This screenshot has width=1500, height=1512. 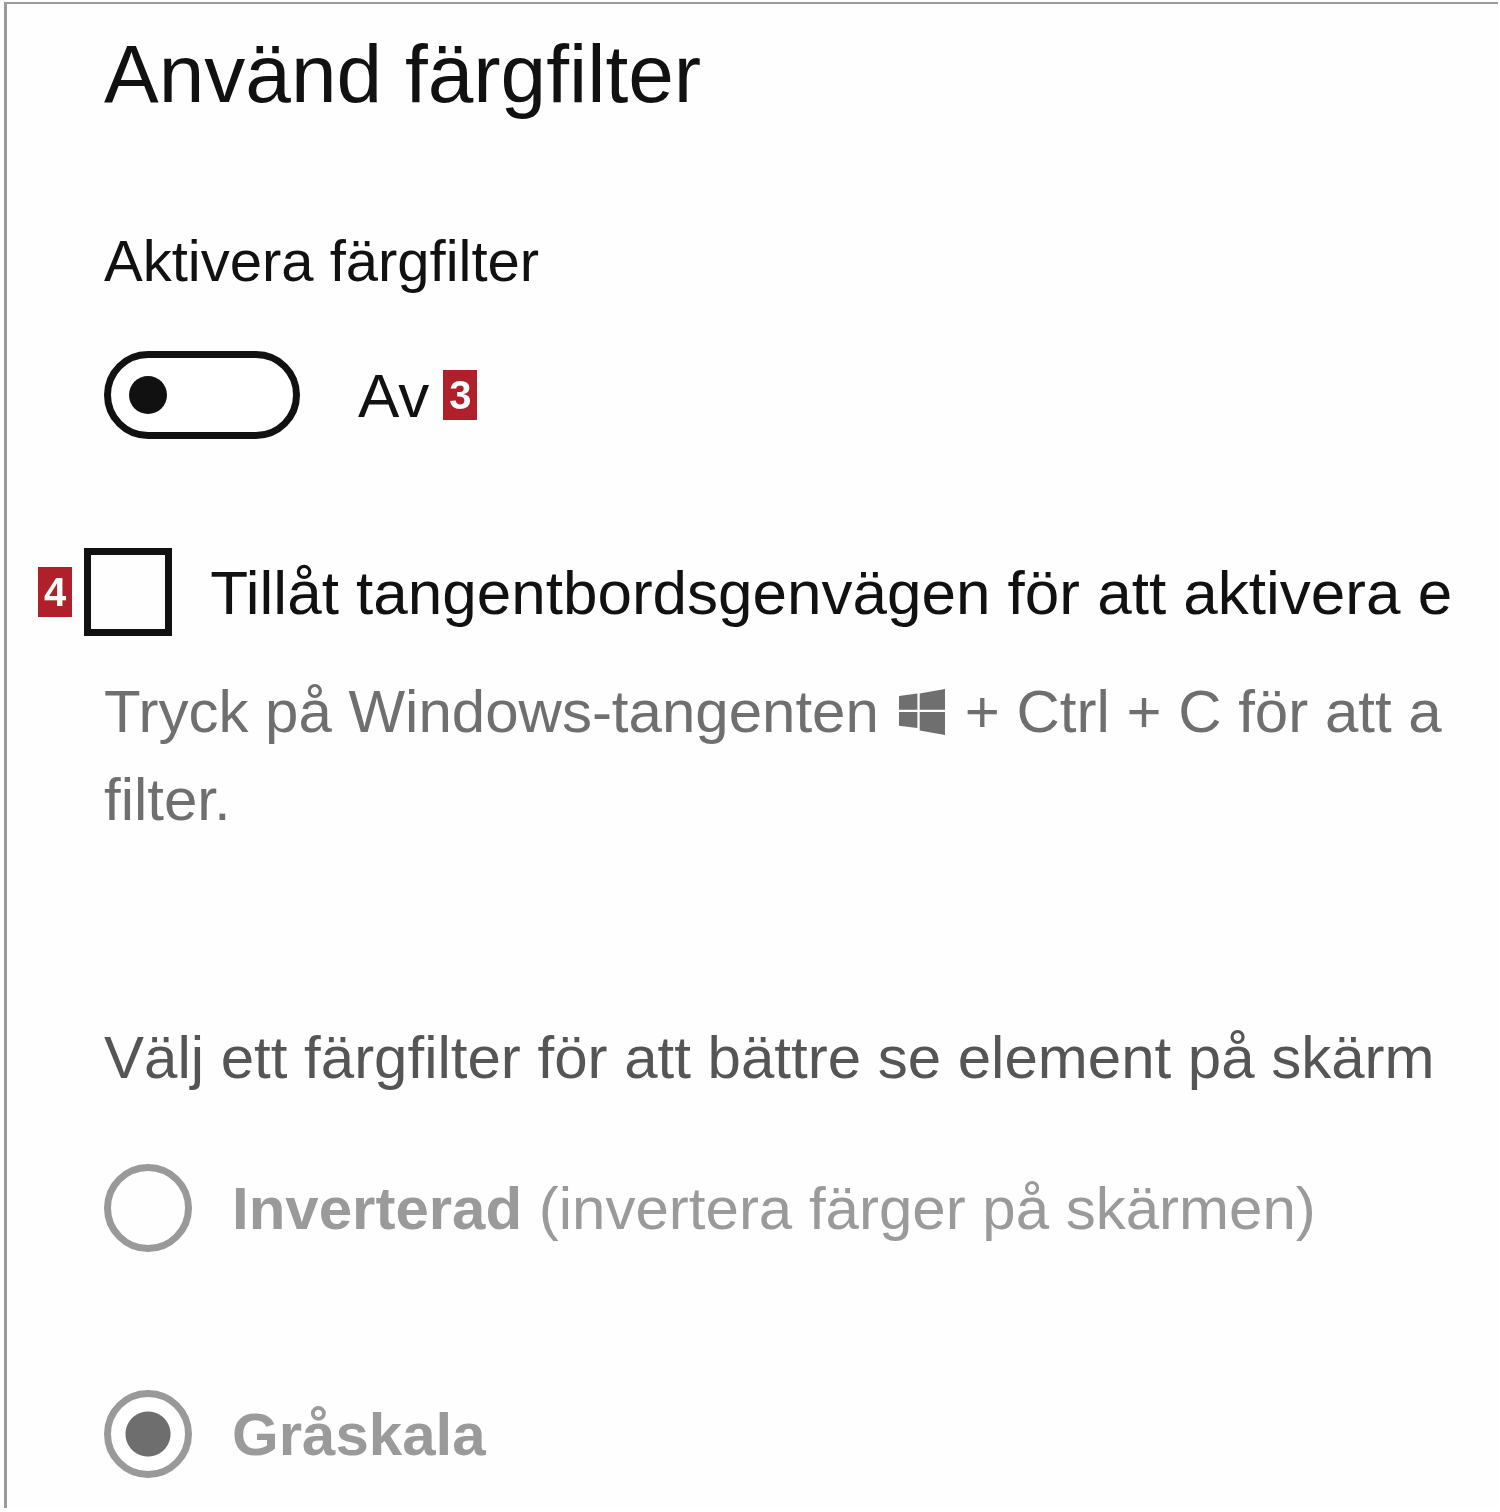 I want to click on checkbox, so click(x=128, y=592).